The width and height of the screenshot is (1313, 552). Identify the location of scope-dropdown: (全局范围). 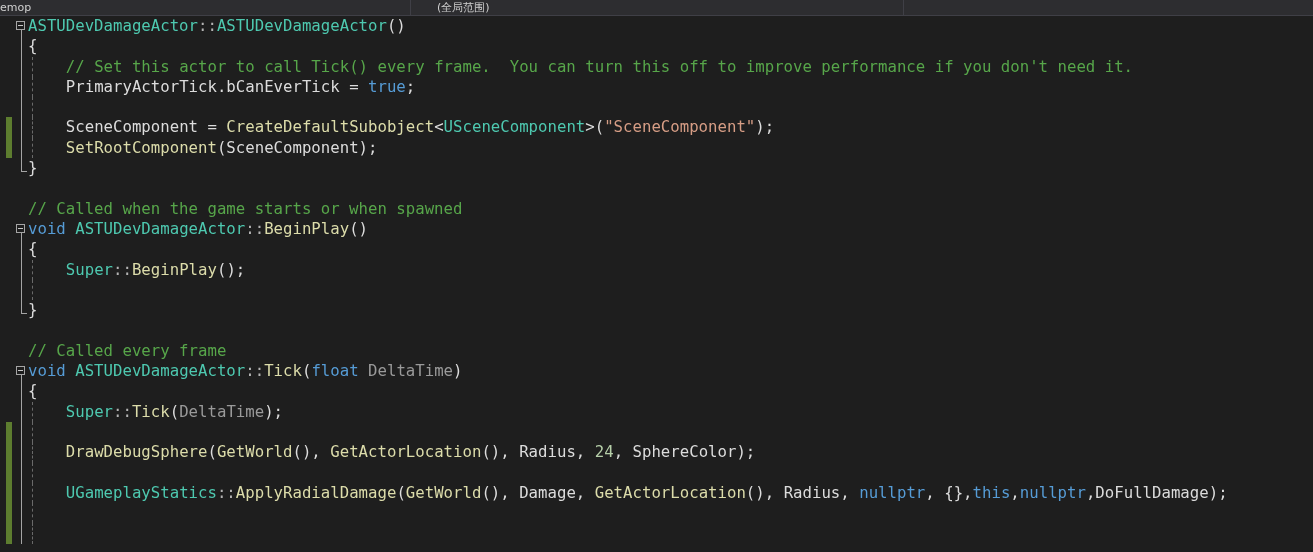
(656, 7).